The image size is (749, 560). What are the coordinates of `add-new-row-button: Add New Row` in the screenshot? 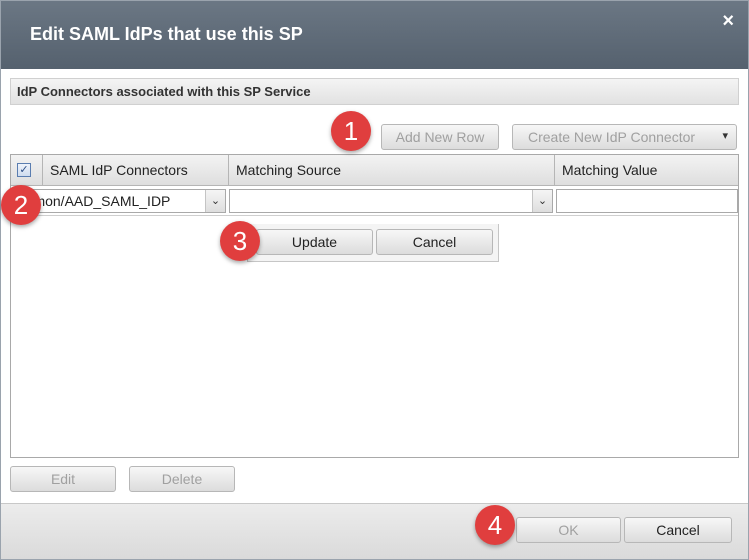 It's located at (440, 137).